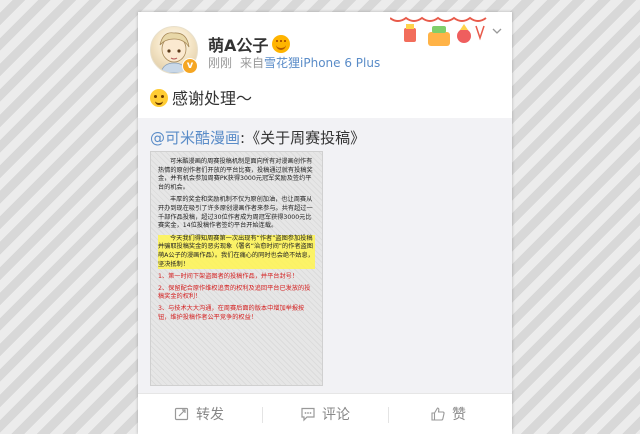 This screenshot has width=640, height=434. I want to click on verified-badge-icon: v, so click(190, 66).